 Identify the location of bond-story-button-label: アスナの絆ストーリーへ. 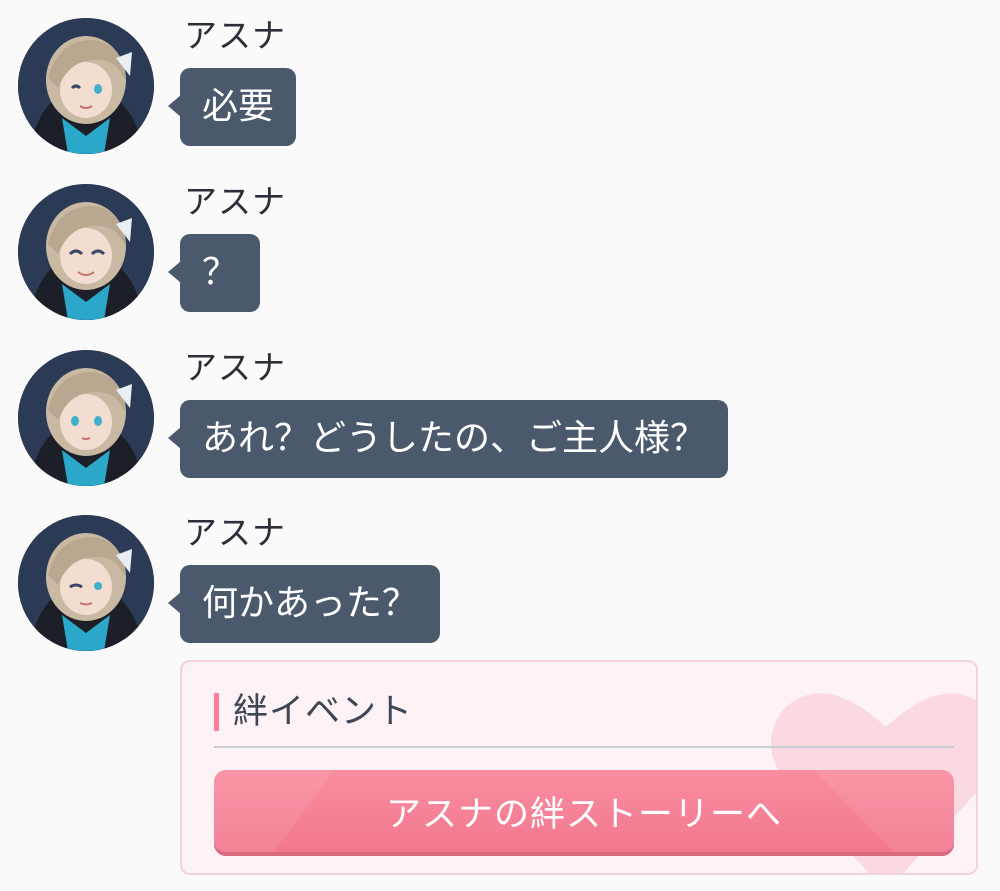
(583, 814).